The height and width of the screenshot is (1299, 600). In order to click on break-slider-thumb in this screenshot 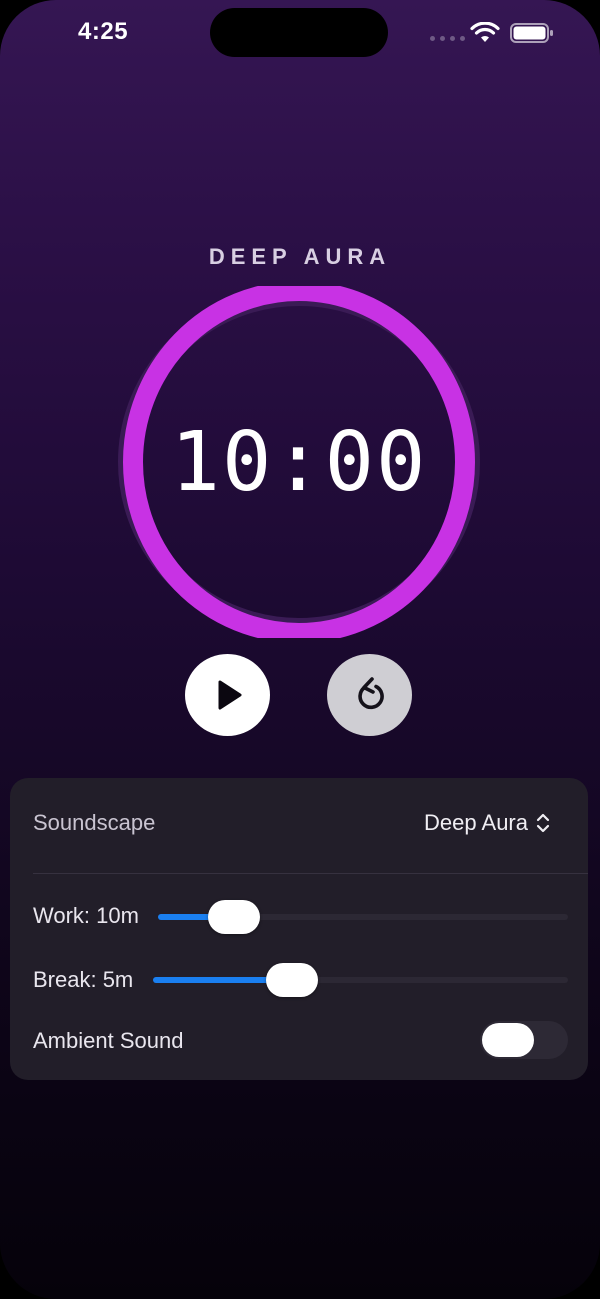, I will do `click(291, 980)`.